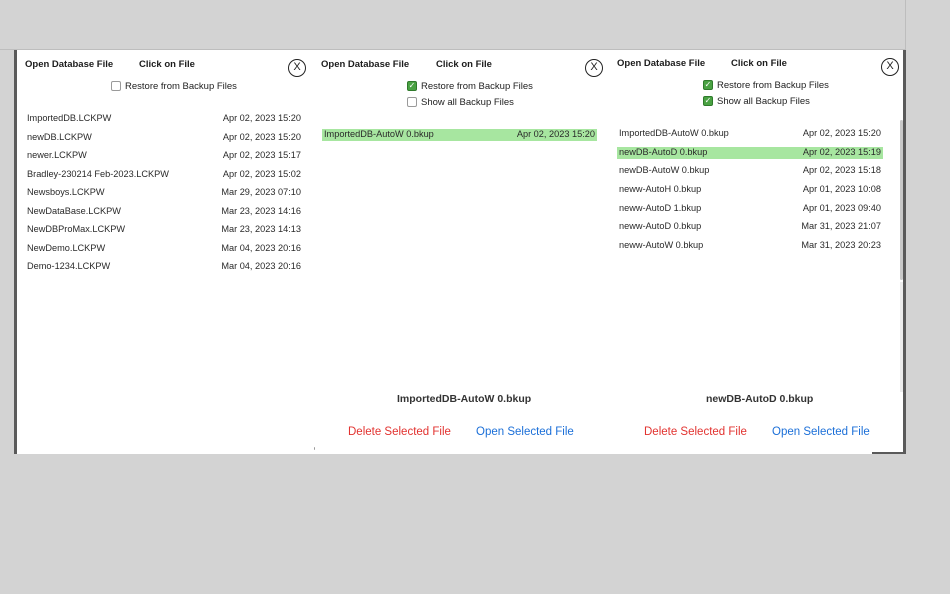 This screenshot has width=950, height=594. Describe the element at coordinates (69, 266) in the screenshot. I see `file-name: Demo-1234.LCKPW` at that location.